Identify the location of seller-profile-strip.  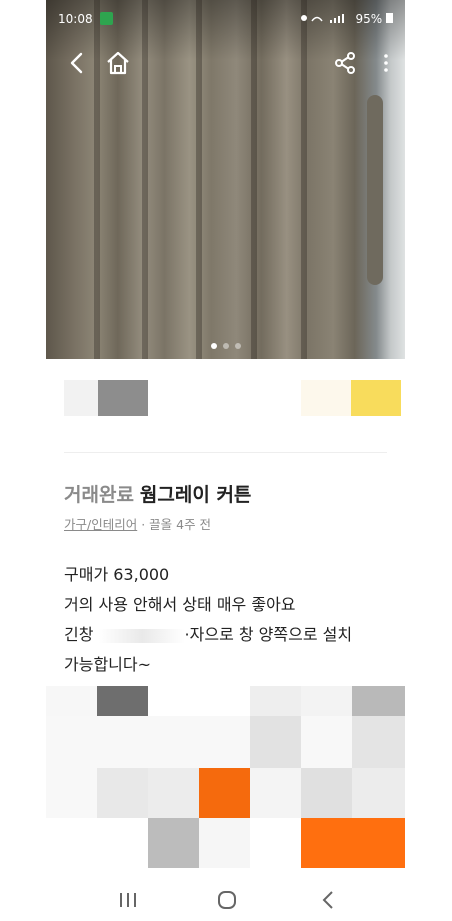
(225, 398).